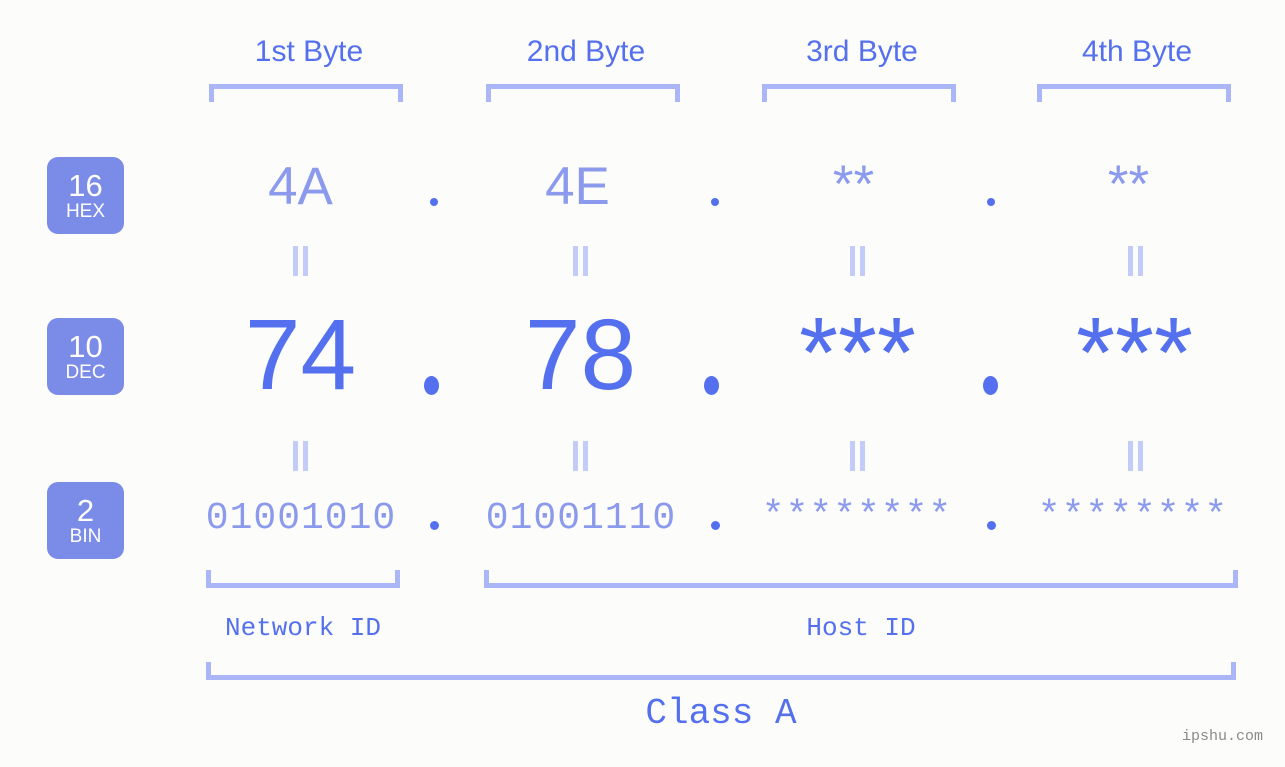 The width and height of the screenshot is (1285, 767). I want to click on byte-header-label-4: 4th Byte, so click(1137, 51).